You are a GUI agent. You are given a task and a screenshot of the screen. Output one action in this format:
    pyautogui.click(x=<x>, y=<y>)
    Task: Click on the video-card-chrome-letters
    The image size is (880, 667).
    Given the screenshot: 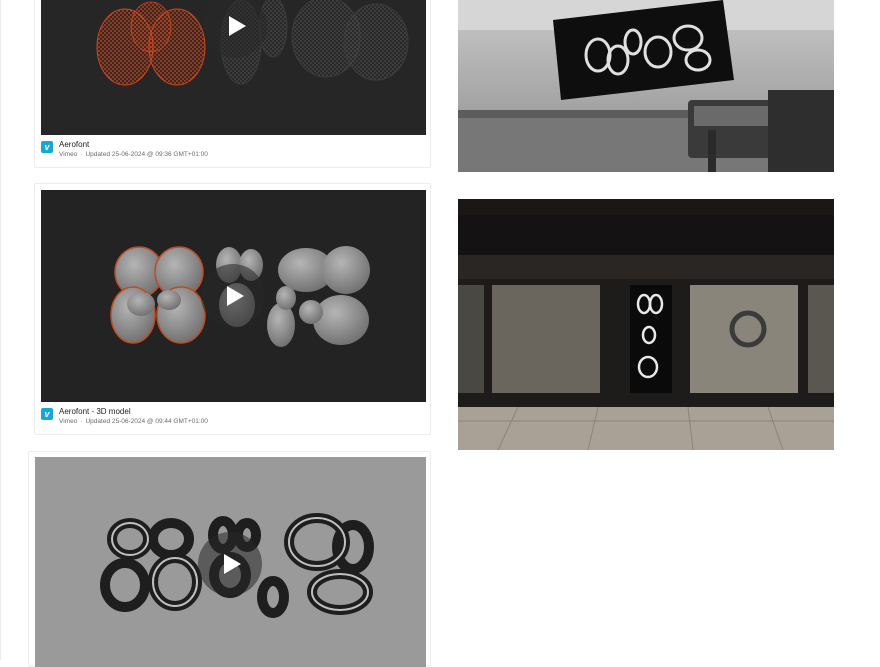 What is the action you would take?
    pyautogui.click(x=229, y=559)
    